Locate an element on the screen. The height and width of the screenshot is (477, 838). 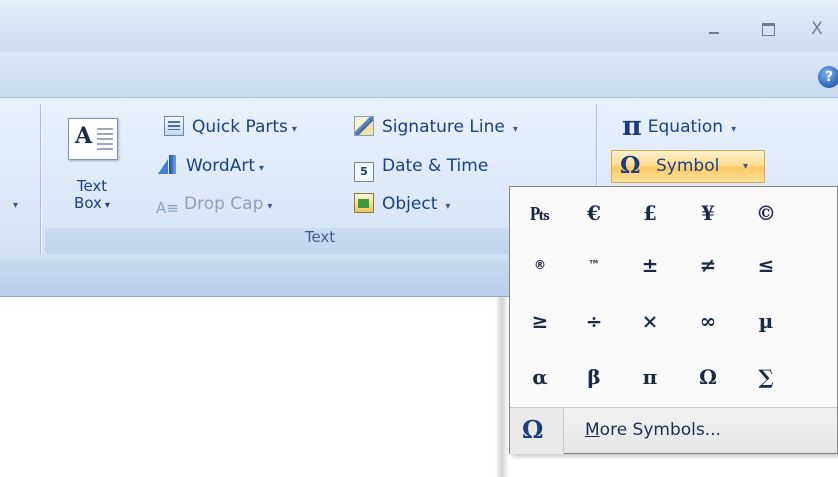
symbol-cell: ₧ is located at coordinates (540, 213).